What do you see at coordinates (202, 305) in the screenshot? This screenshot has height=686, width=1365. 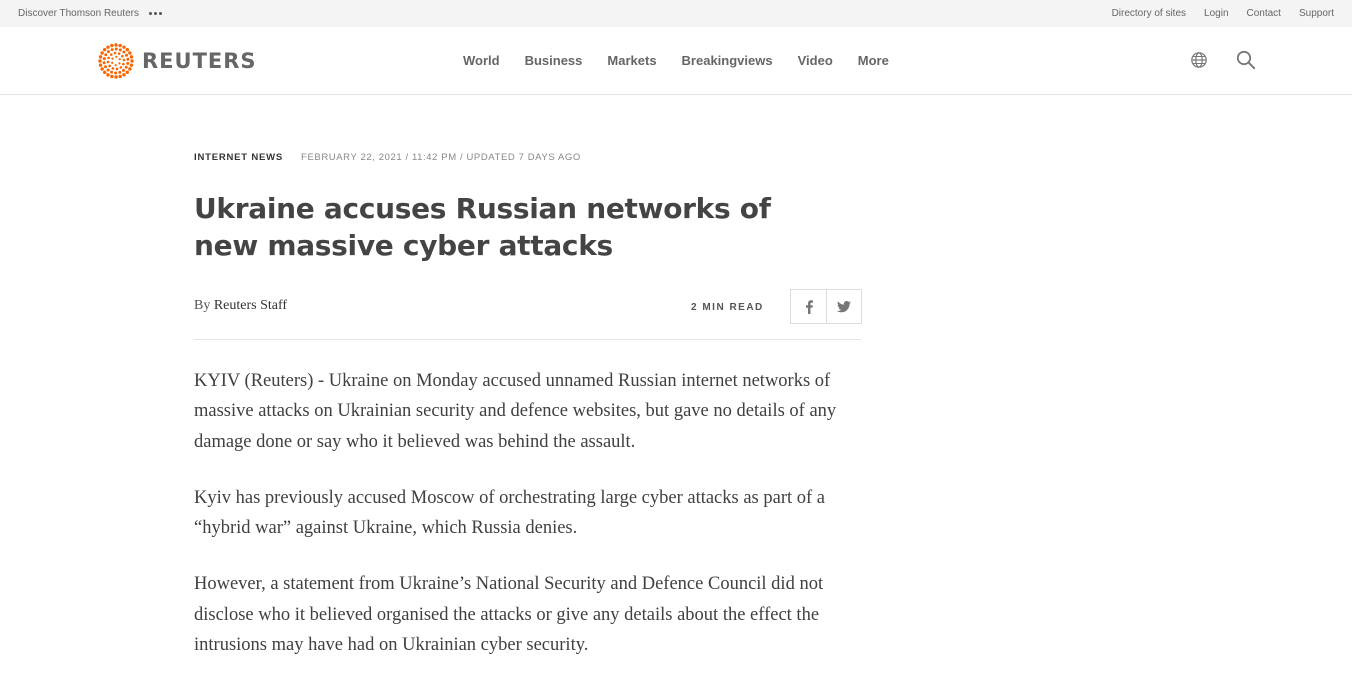 I see `byline-prefix: By` at bounding box center [202, 305].